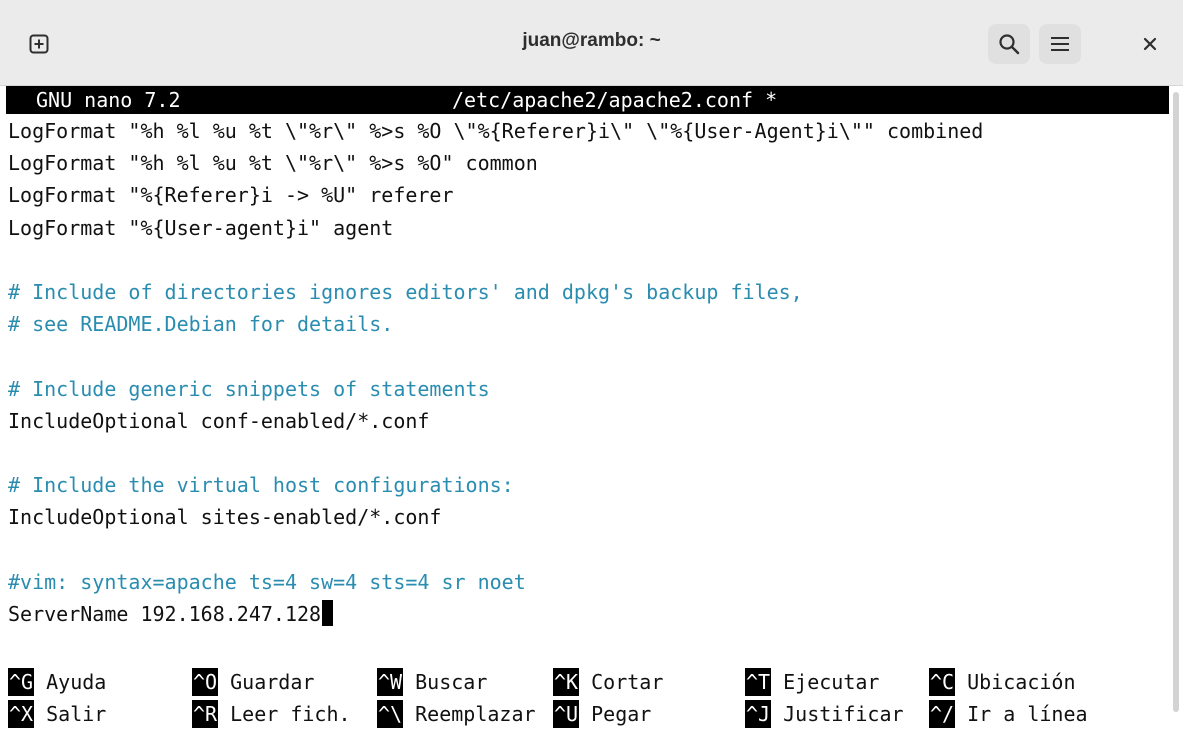 The width and height of the screenshot is (1183, 732). I want to click on search-icon, so click(1009, 44).